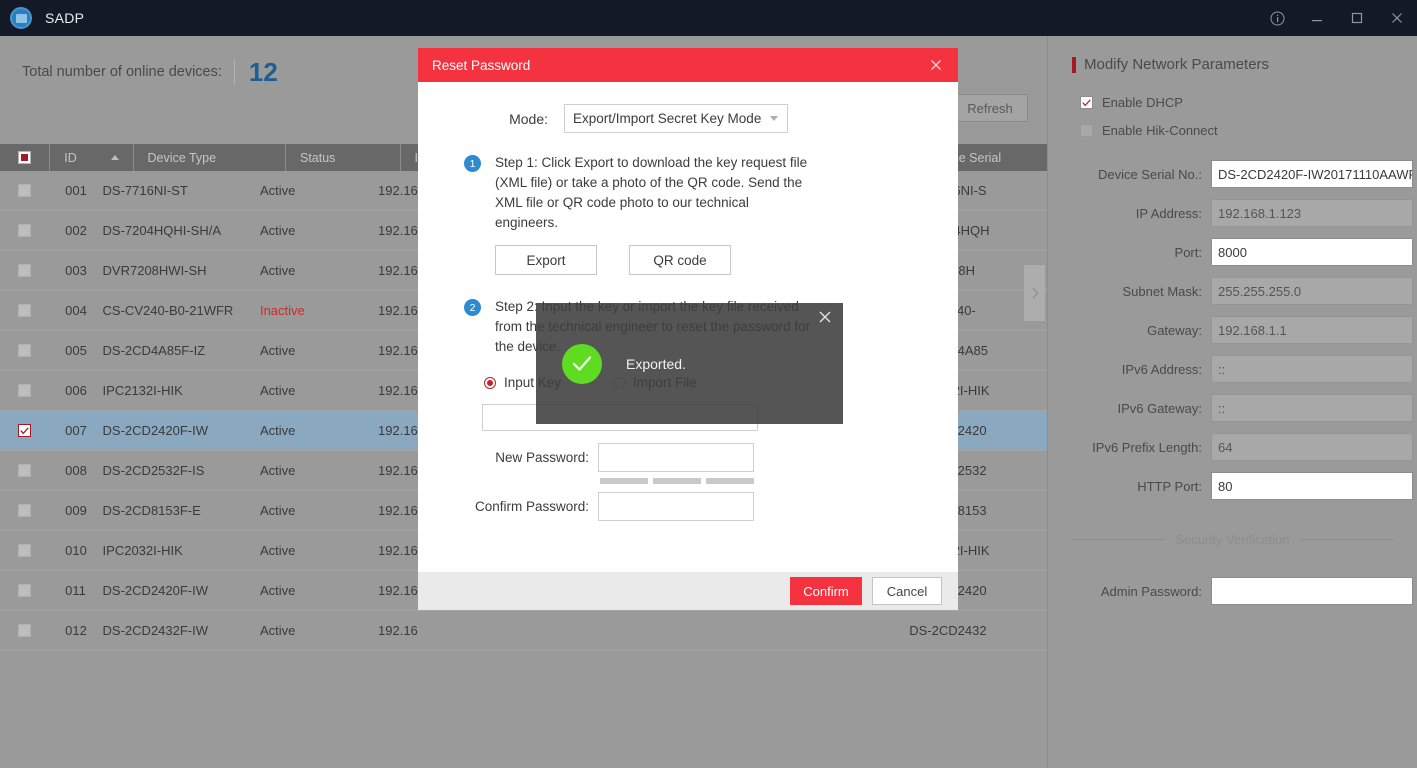 Image resolution: width=1417 pixels, height=768 pixels. Describe the element at coordinates (210, 157) in the screenshot. I see `column-header-device-type: Device Type` at that location.